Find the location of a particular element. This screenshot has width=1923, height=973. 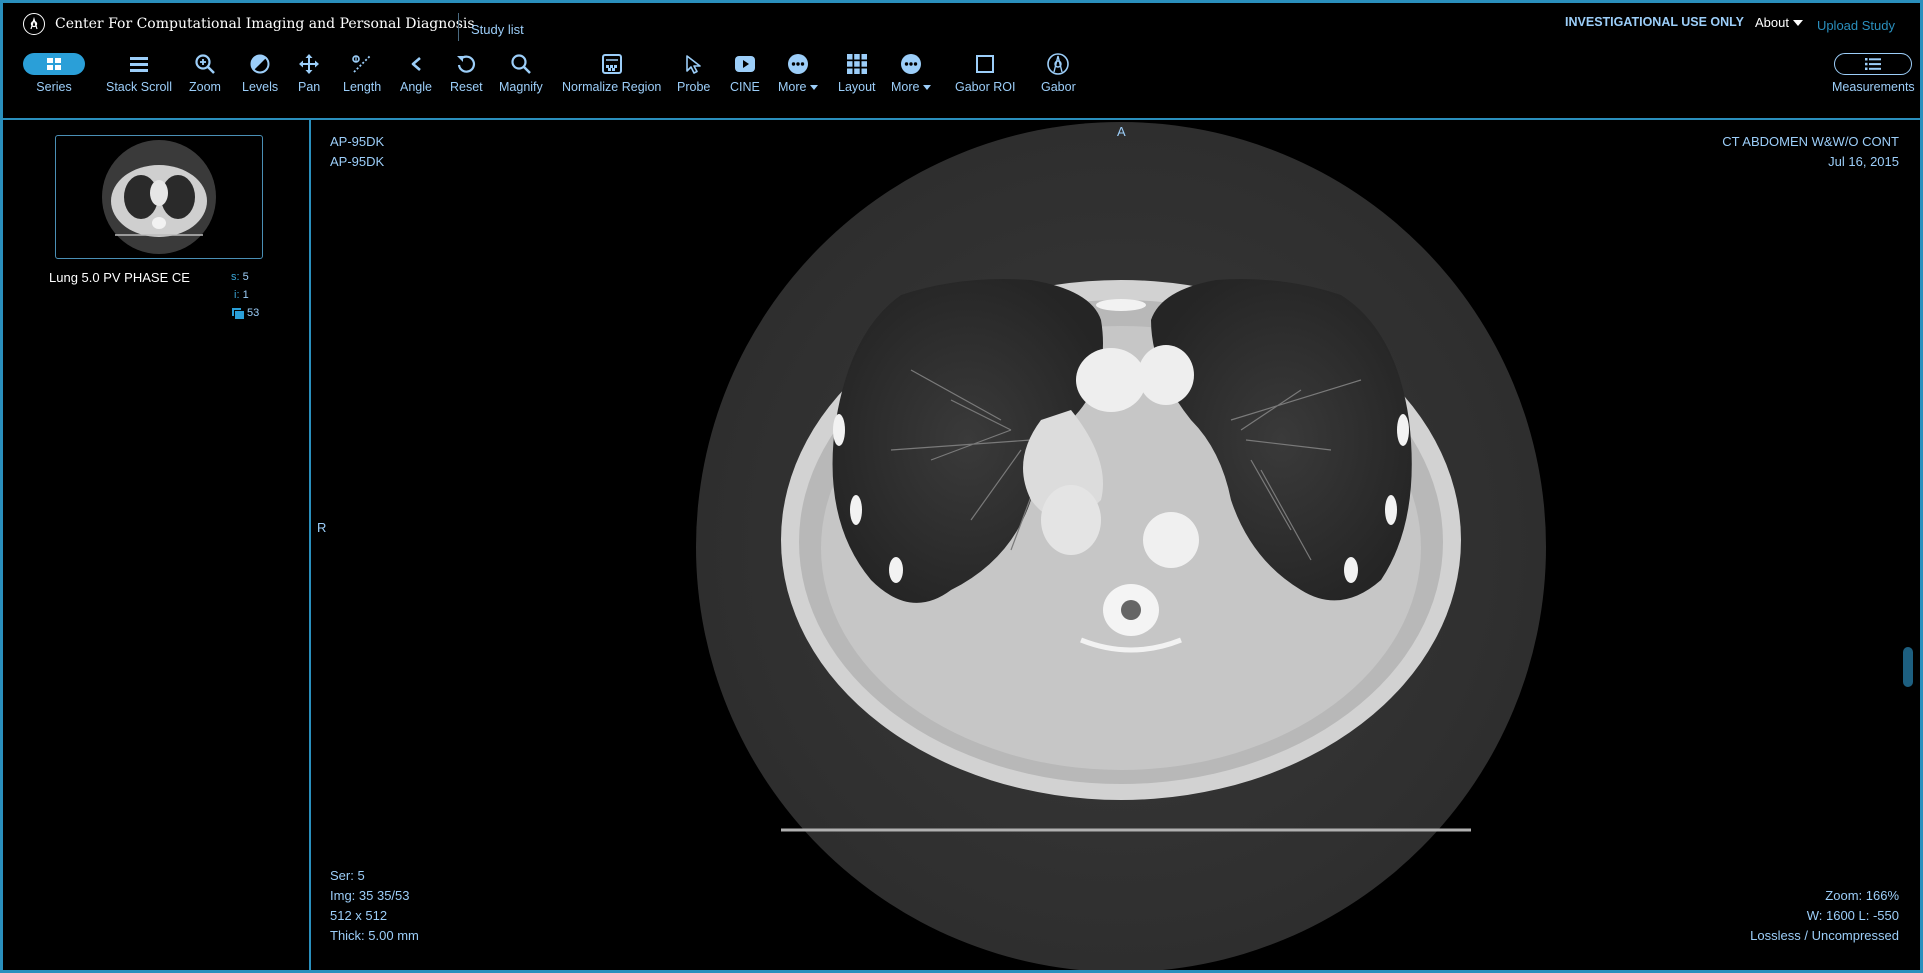

levels-button: Levels is located at coordinates (260, 73).